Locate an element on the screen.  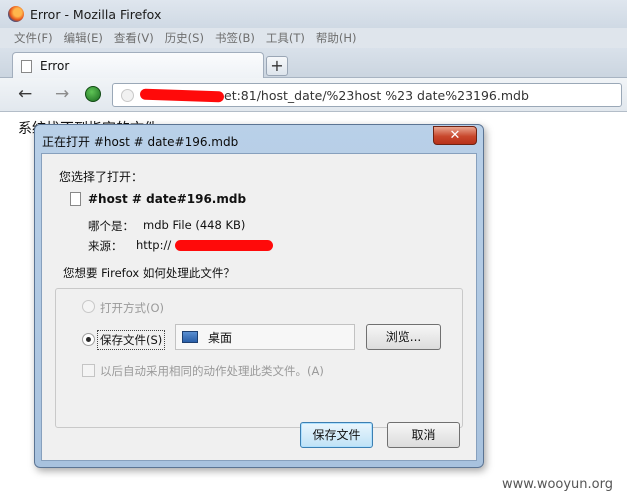
cancel-button: 取消 is located at coordinates (423, 435).